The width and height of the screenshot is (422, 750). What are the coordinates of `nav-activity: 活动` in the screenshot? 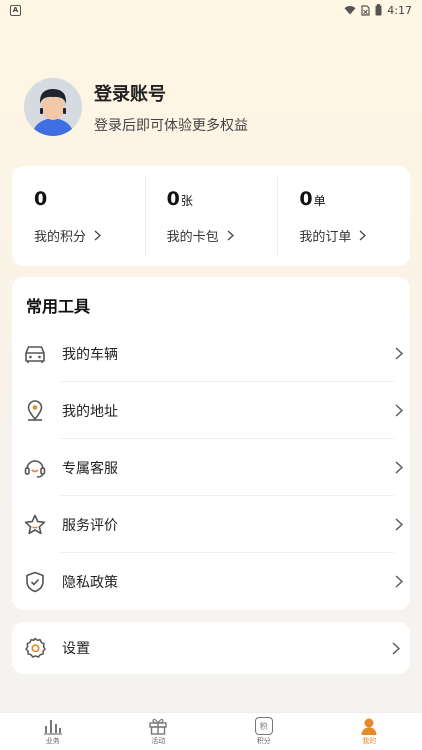 It's located at (159, 731).